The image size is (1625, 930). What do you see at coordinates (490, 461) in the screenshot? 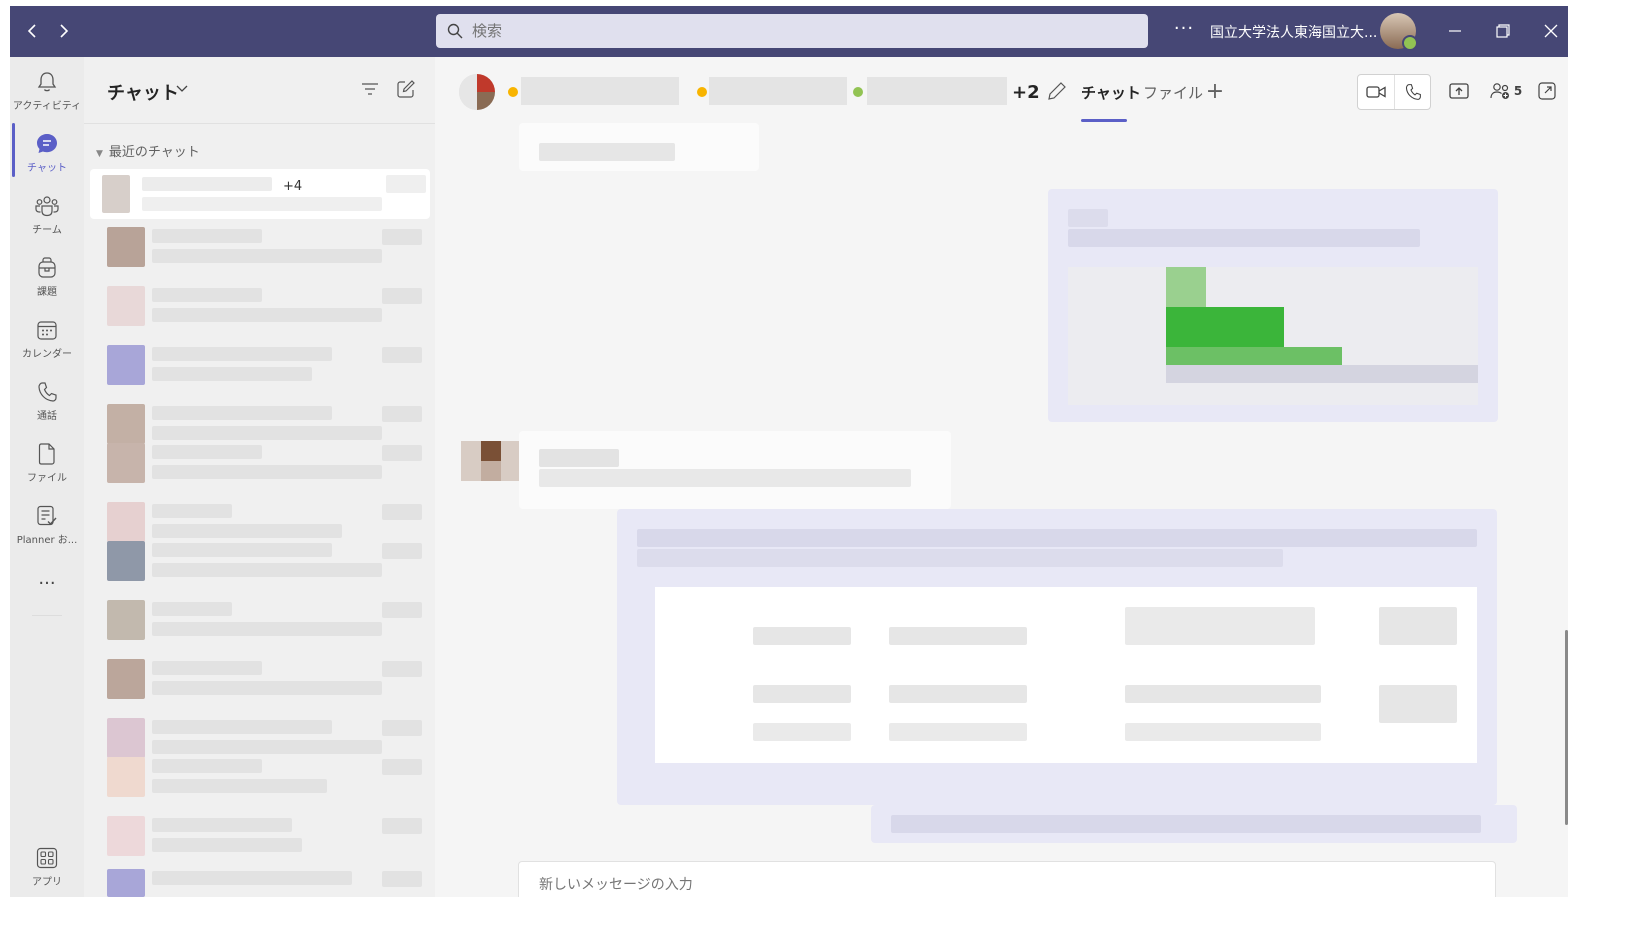
I see `sender-avatar` at bounding box center [490, 461].